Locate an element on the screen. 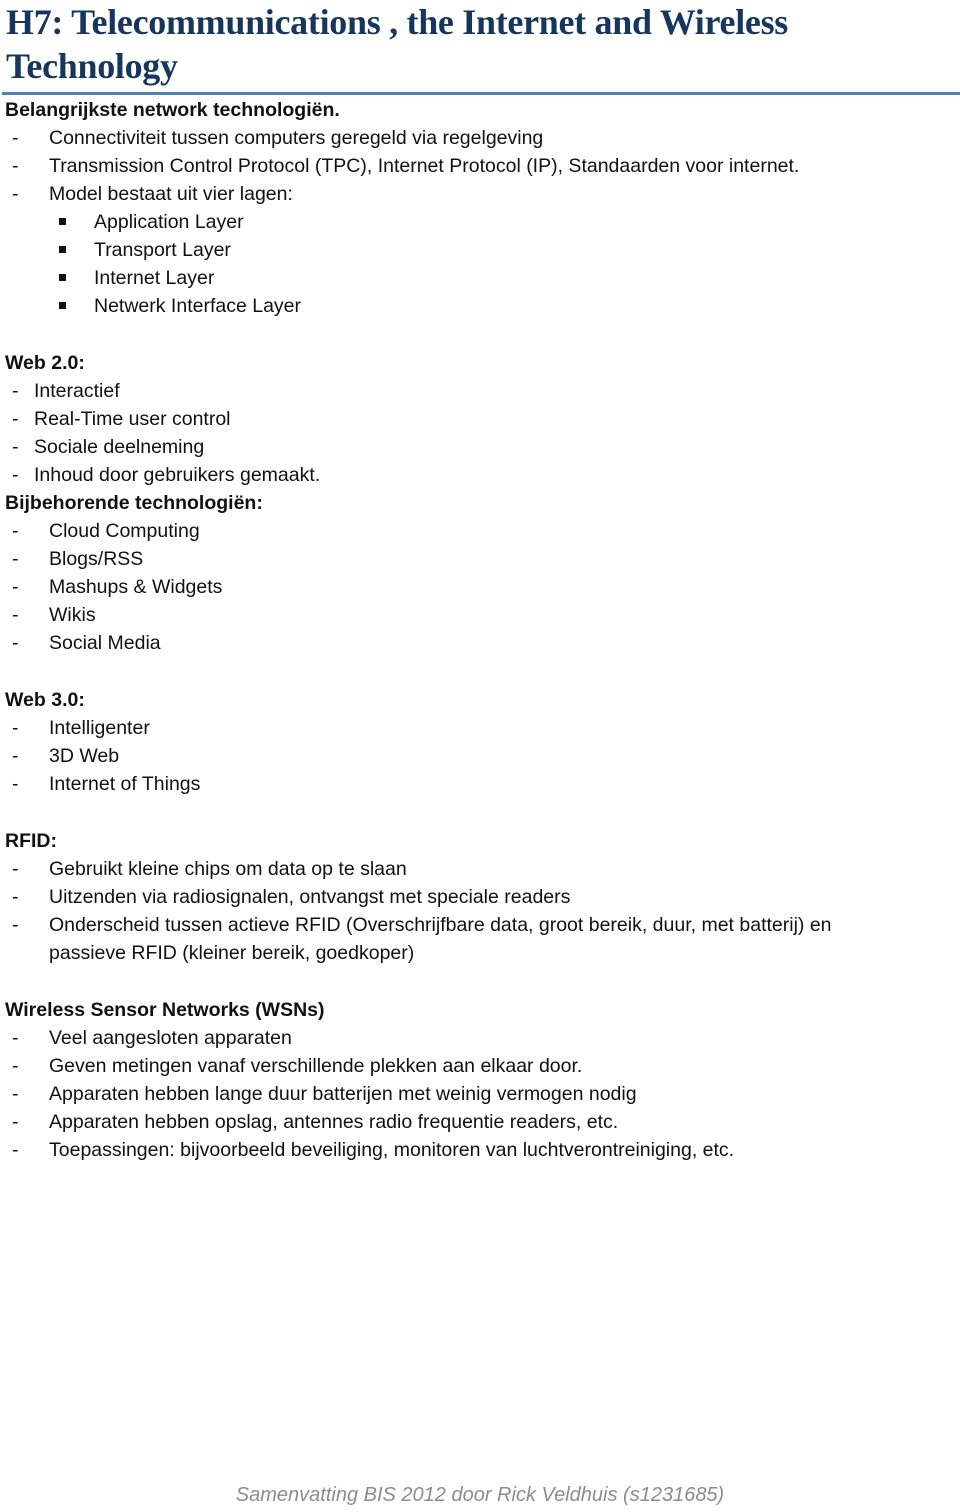  sub-list-item-text: Transport Layer is located at coordinates (162, 250).